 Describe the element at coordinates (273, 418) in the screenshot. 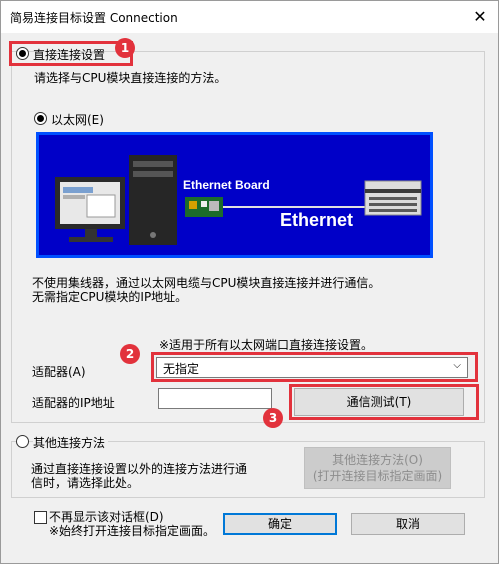

I see `annotation-badge-3: 3` at that location.